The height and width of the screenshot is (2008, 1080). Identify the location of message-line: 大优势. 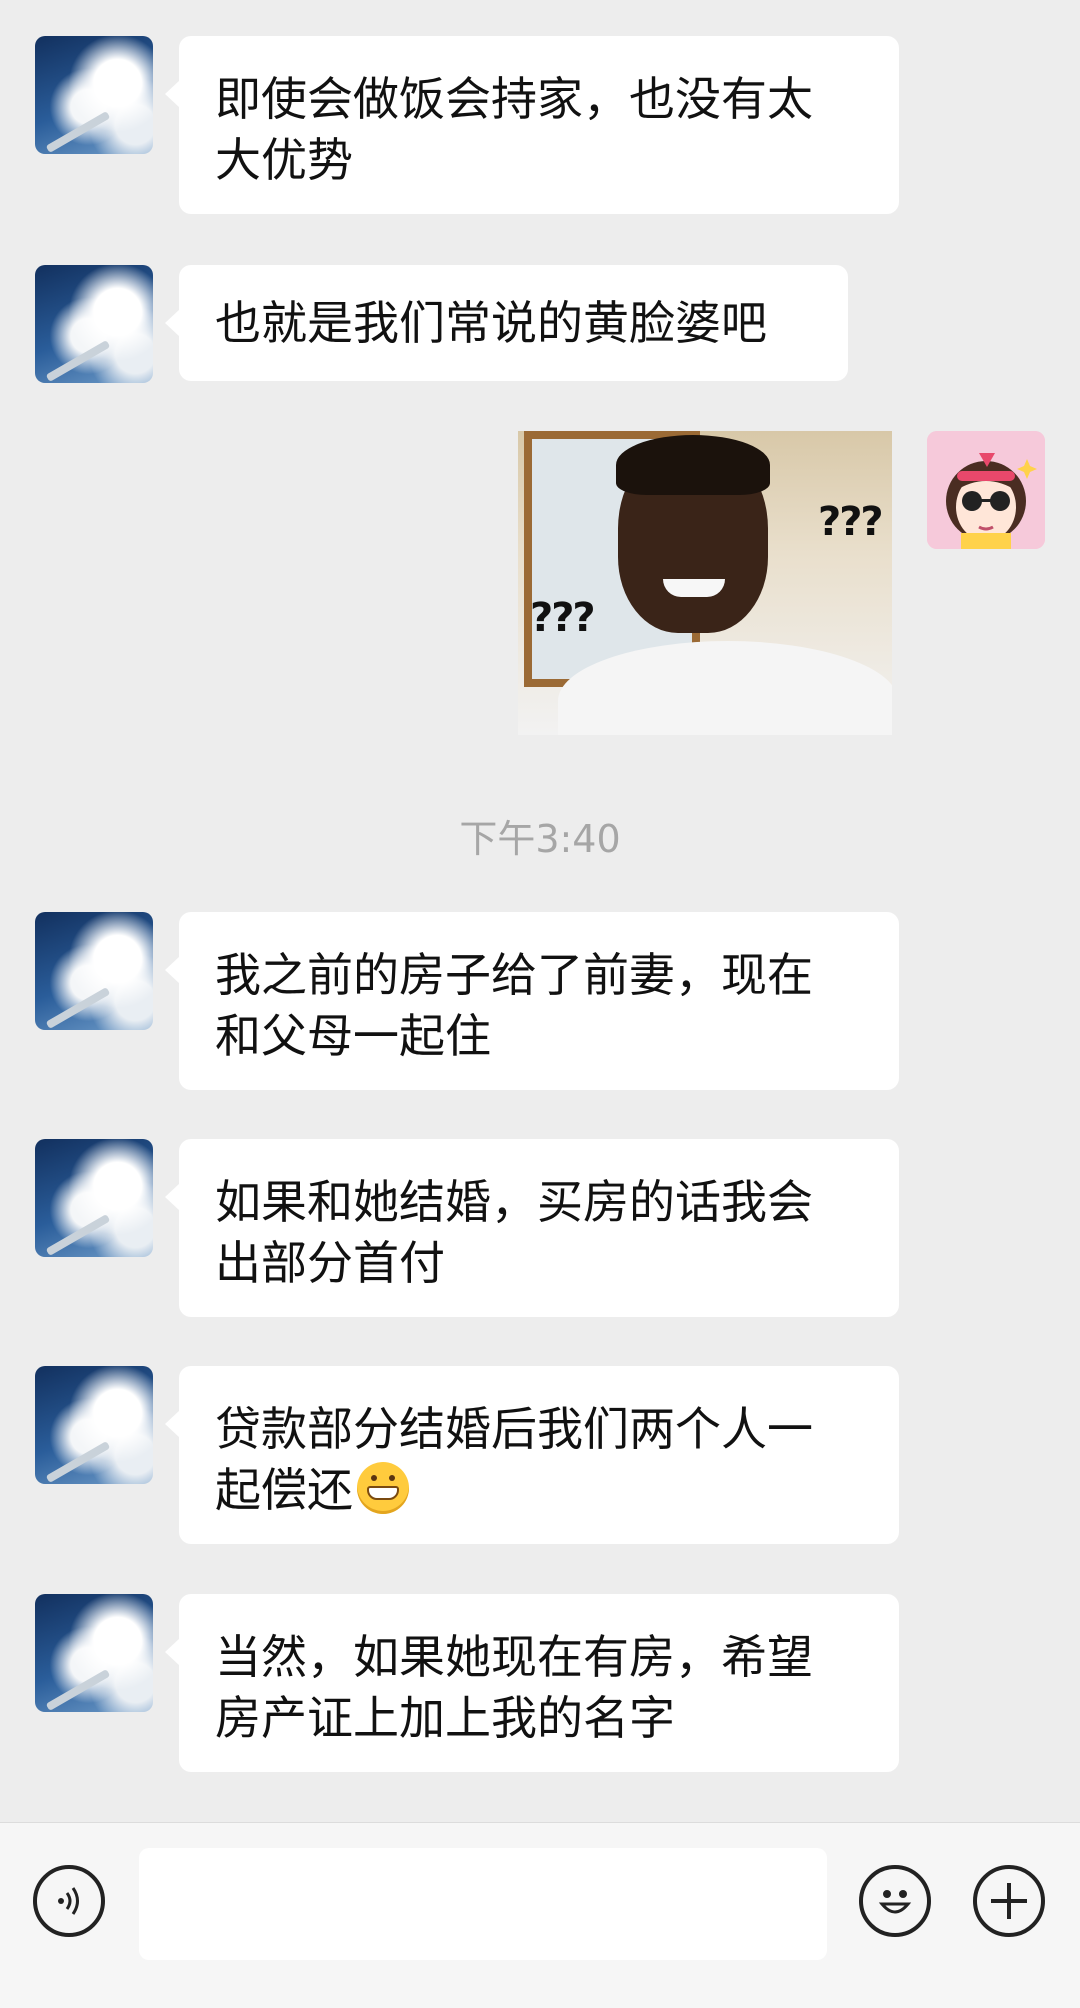
(284, 160).